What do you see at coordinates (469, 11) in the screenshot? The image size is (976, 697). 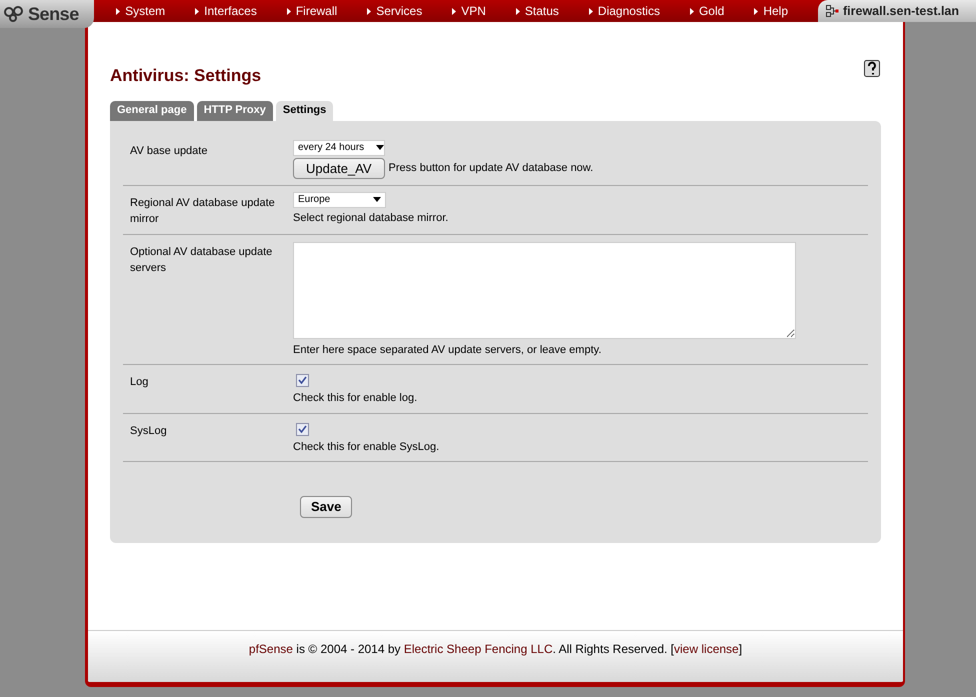 I see `menu-item: VPN` at bounding box center [469, 11].